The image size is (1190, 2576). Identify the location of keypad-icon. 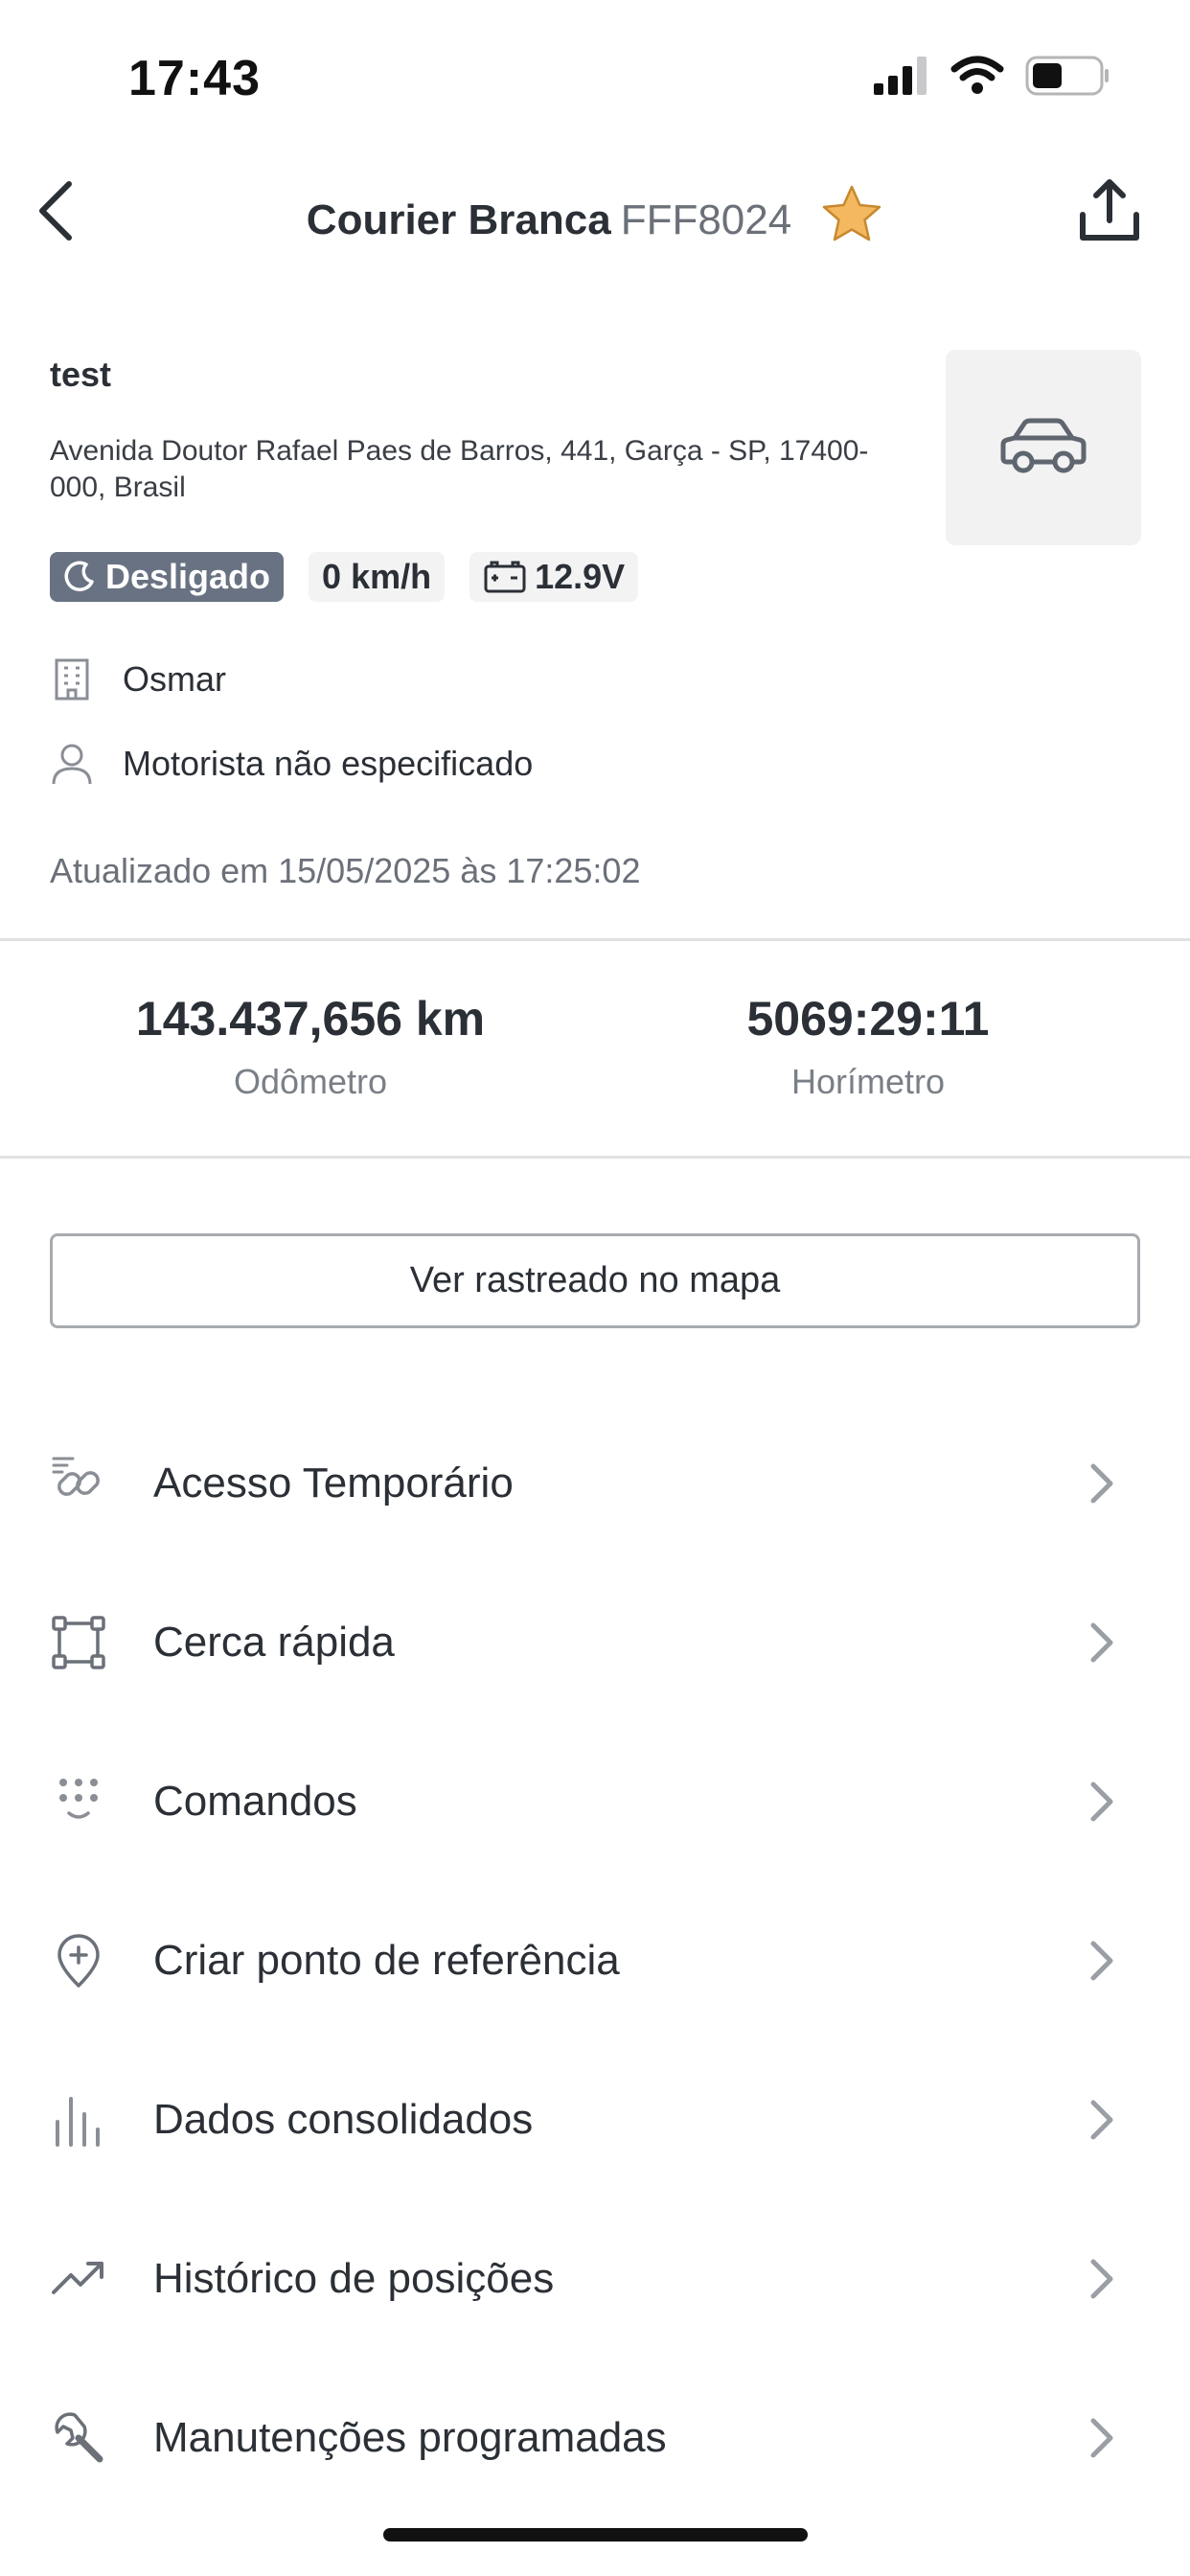
(78, 1801).